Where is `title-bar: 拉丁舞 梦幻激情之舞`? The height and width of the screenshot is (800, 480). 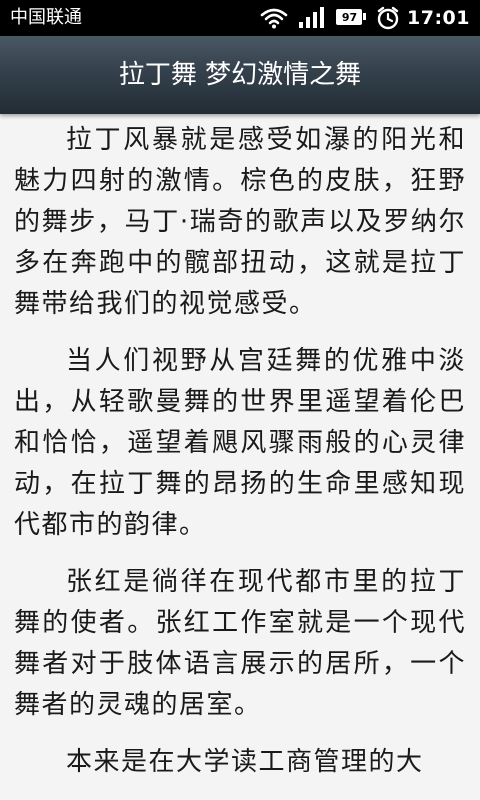
title-bar: 拉丁舞 梦幻激情之舞 is located at coordinates (240, 75).